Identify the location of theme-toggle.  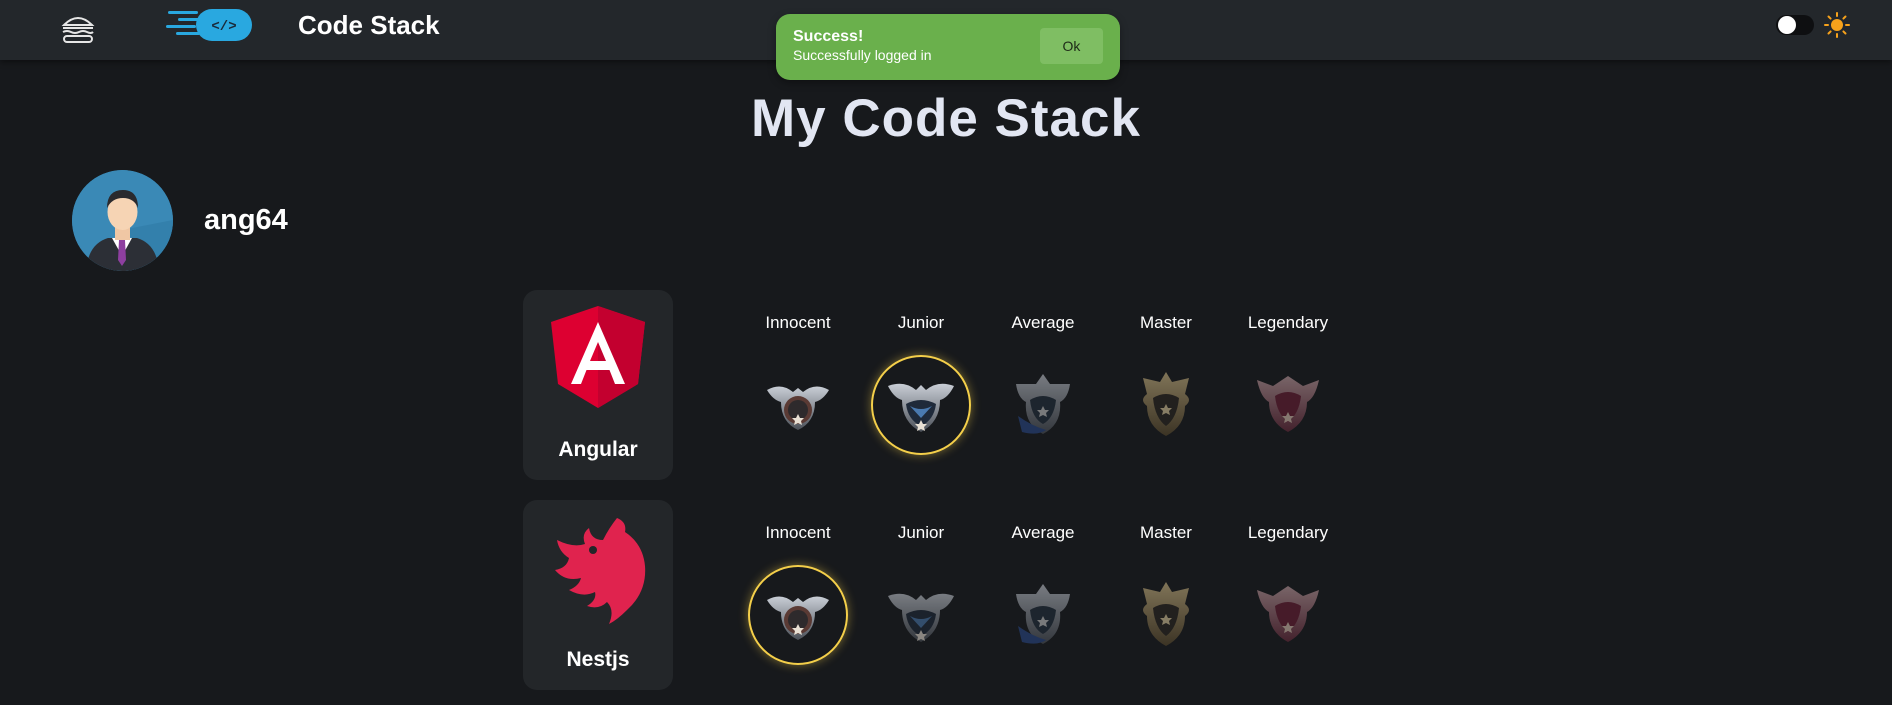
(1798, 25).